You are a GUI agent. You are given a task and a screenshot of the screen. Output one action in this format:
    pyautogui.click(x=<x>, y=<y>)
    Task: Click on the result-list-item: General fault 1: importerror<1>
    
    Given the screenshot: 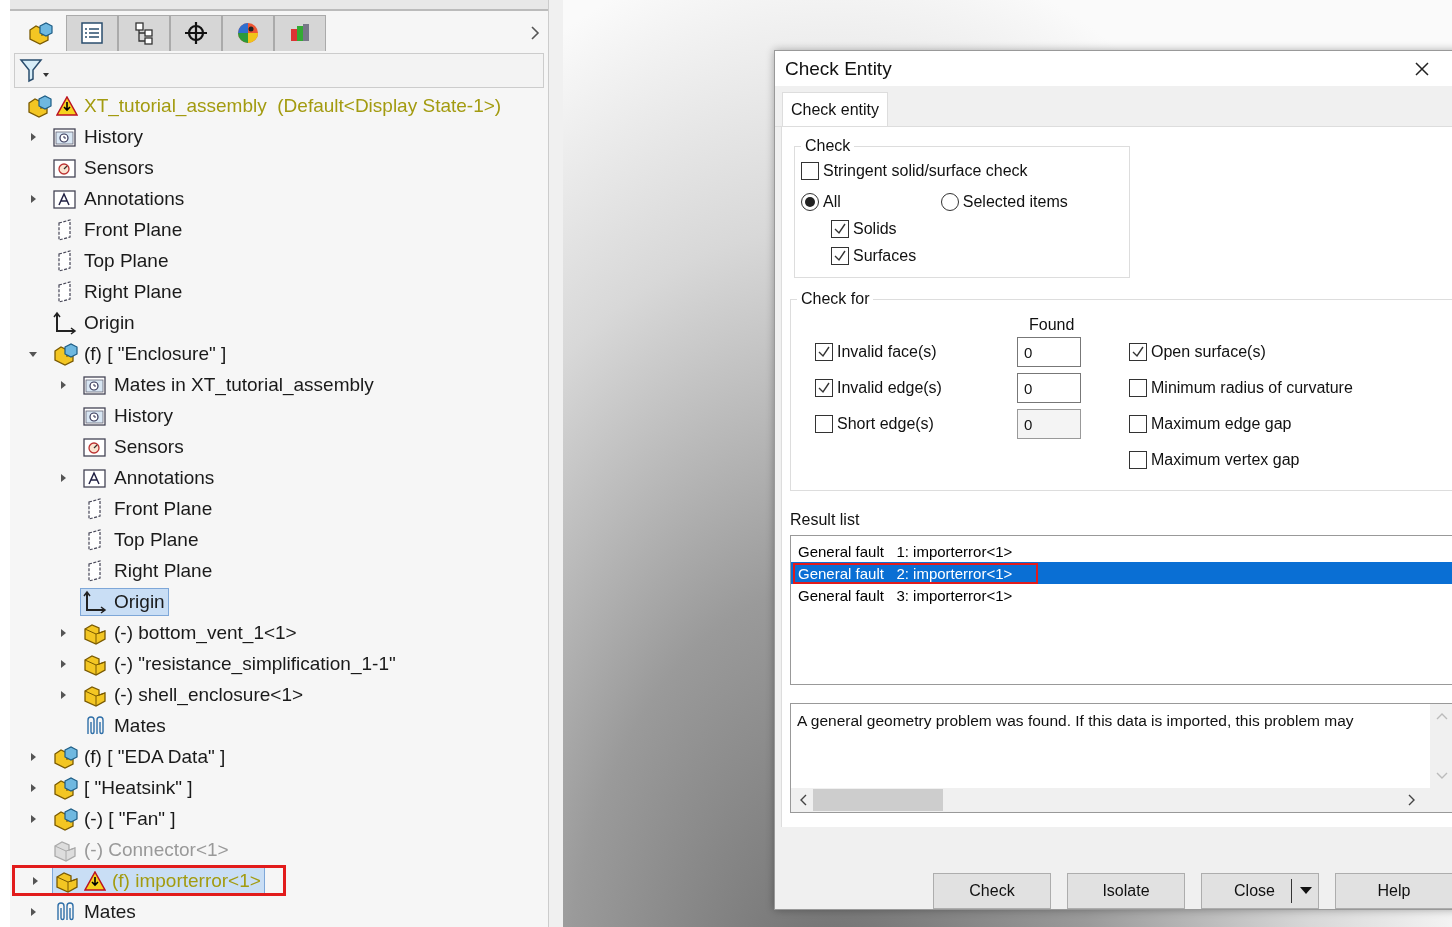 What is the action you would take?
    pyautogui.click(x=1121, y=551)
    